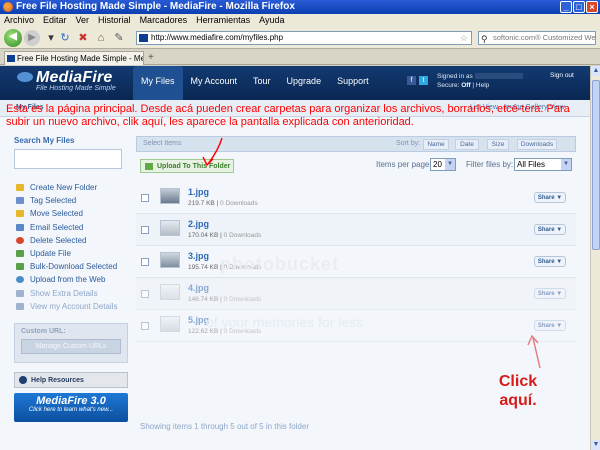  Describe the element at coordinates (566, 7) in the screenshot. I see `minimize-button: _` at that location.